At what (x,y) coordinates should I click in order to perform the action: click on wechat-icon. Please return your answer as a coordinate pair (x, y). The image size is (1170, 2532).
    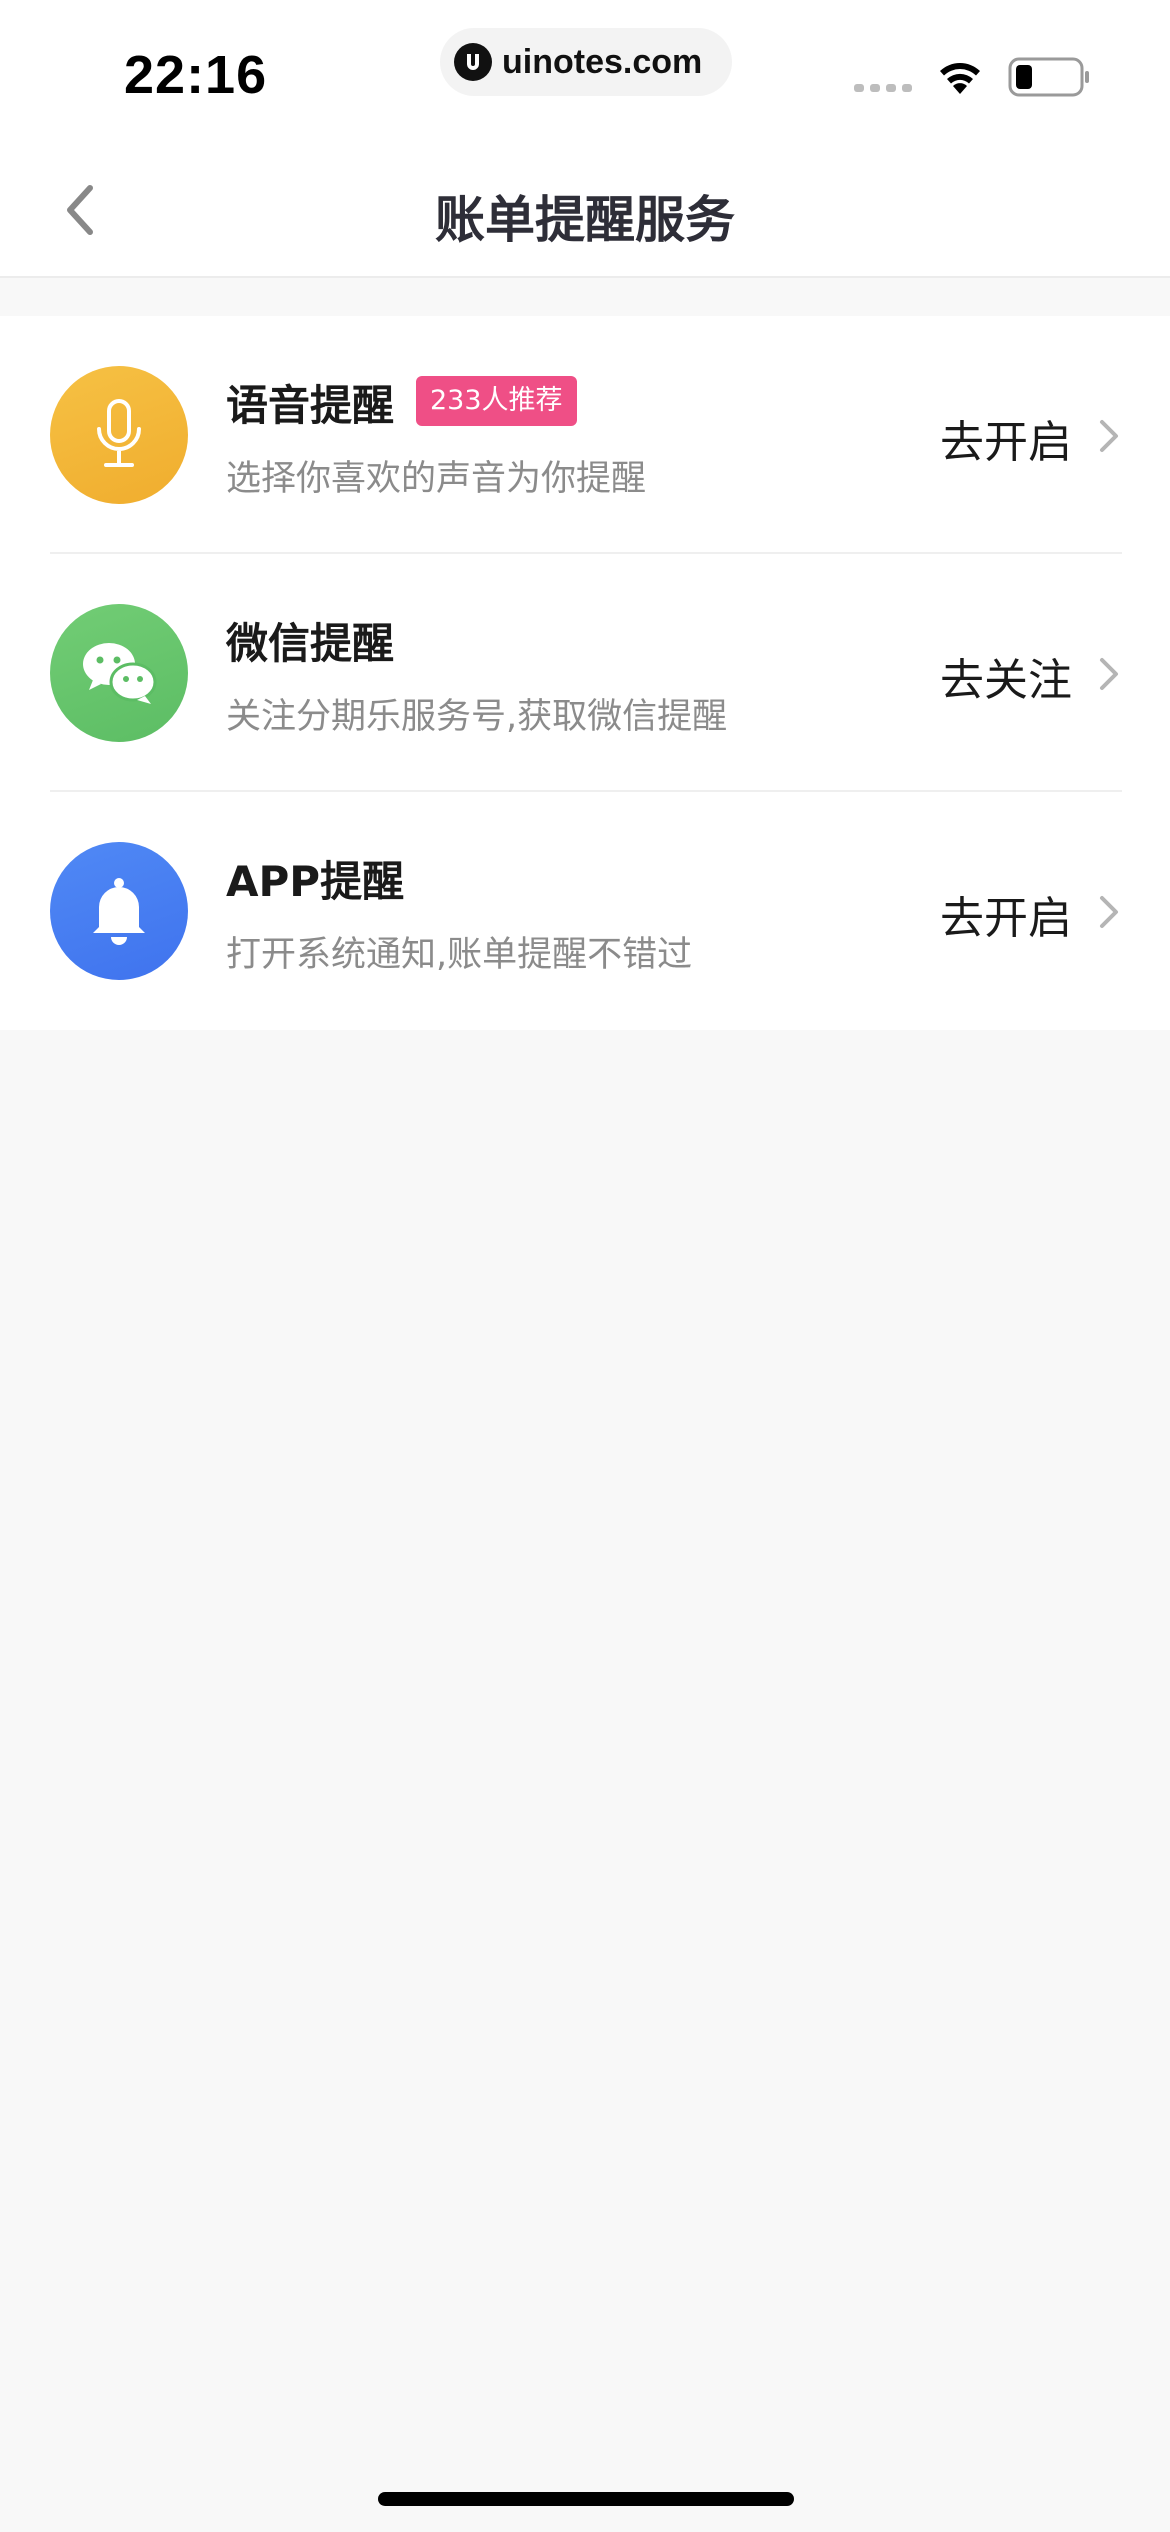
    Looking at the image, I should click on (119, 673).